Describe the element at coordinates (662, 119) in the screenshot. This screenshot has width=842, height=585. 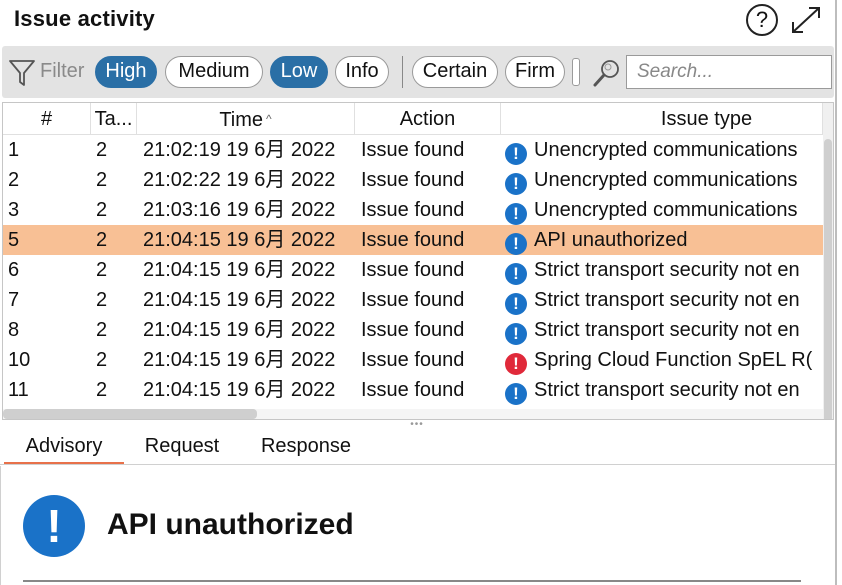
I see `column-header-issue-type: Issue type` at that location.